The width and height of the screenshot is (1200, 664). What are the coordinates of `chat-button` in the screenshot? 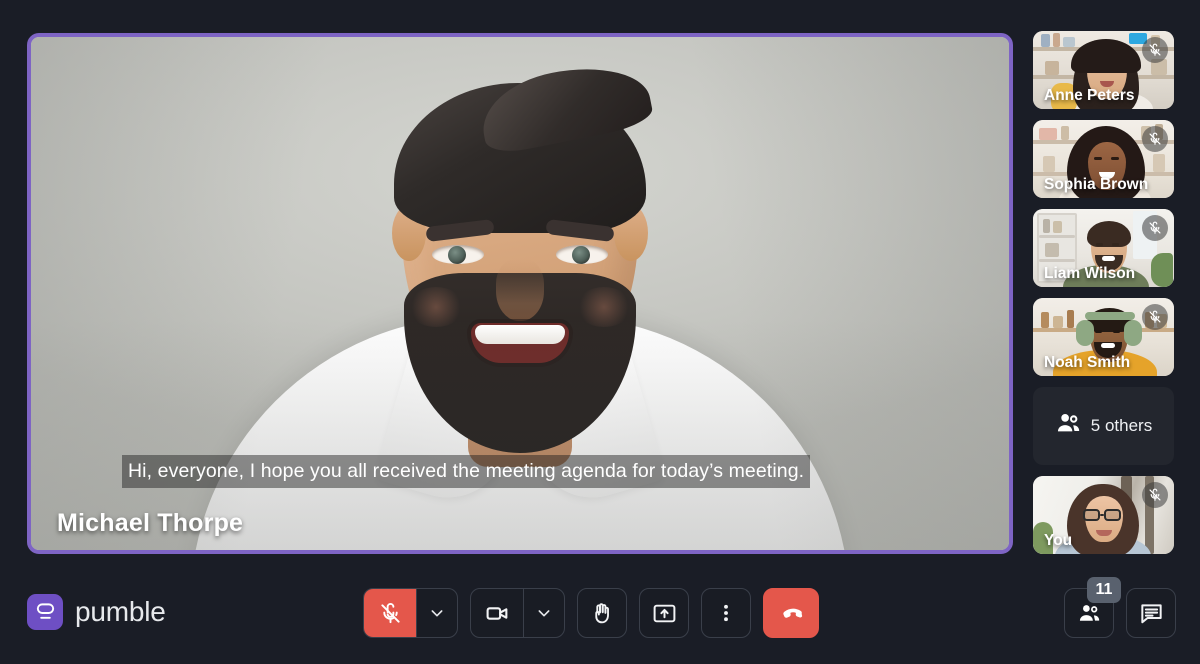 It's located at (1151, 613).